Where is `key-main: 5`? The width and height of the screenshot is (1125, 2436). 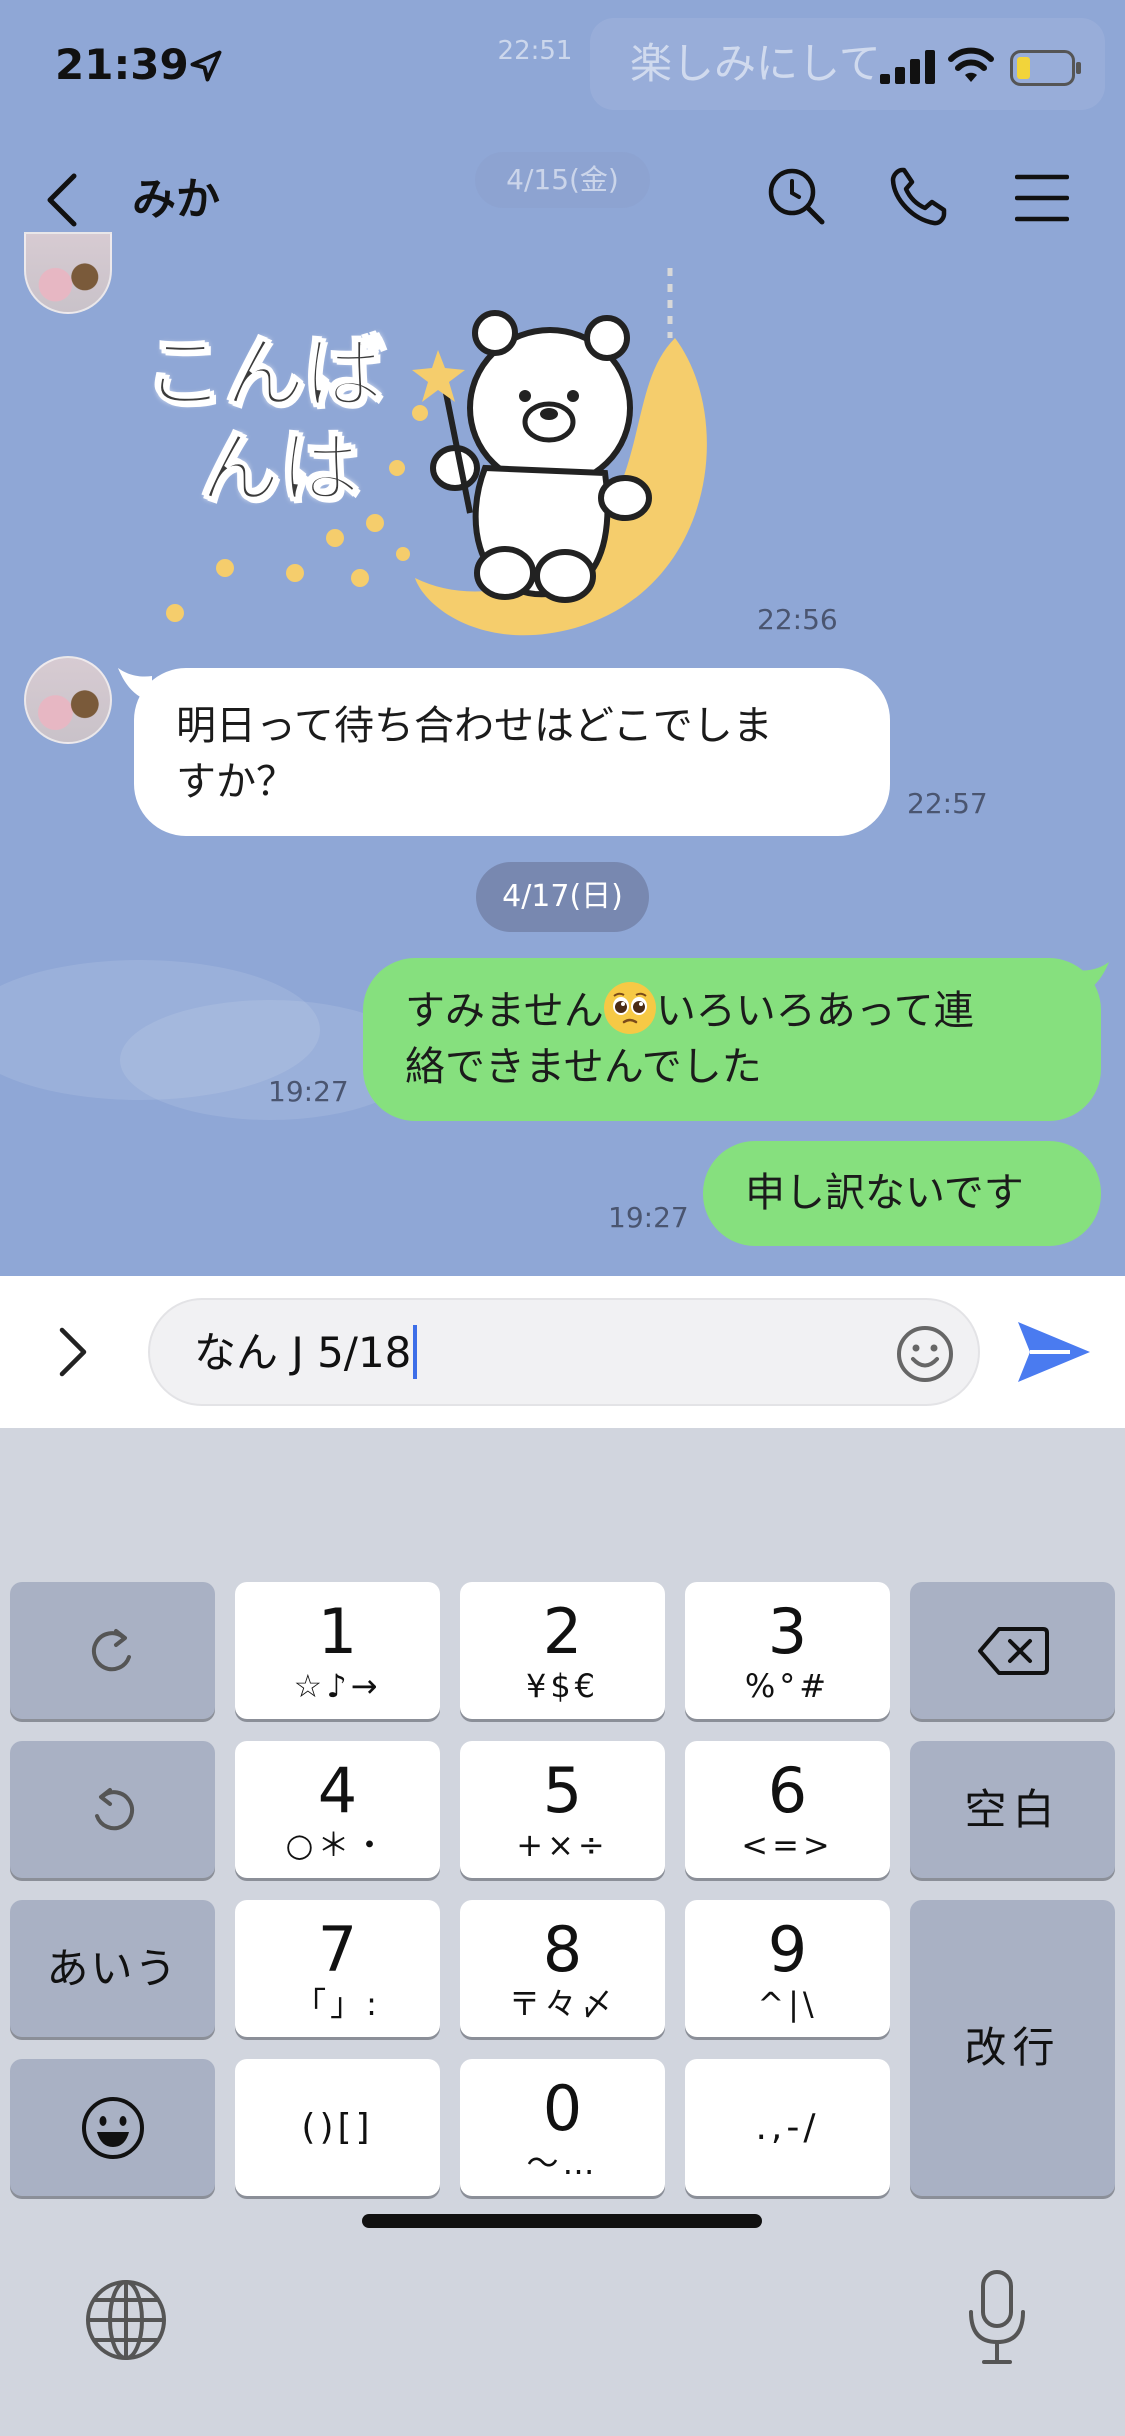
key-main: 5 is located at coordinates (562, 1790).